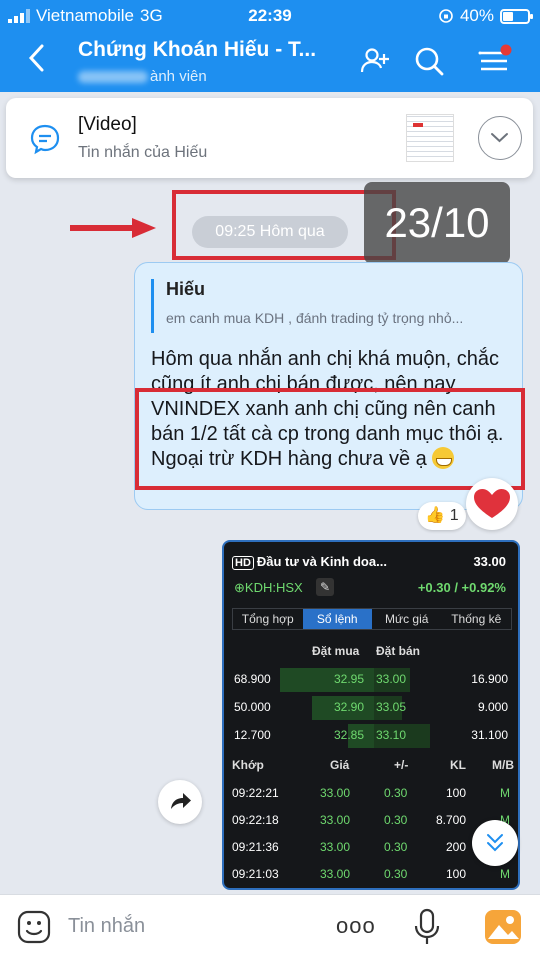 The image size is (540, 960). Describe the element at coordinates (113, 228) in the screenshot. I see `red-arrow-annotation` at that location.